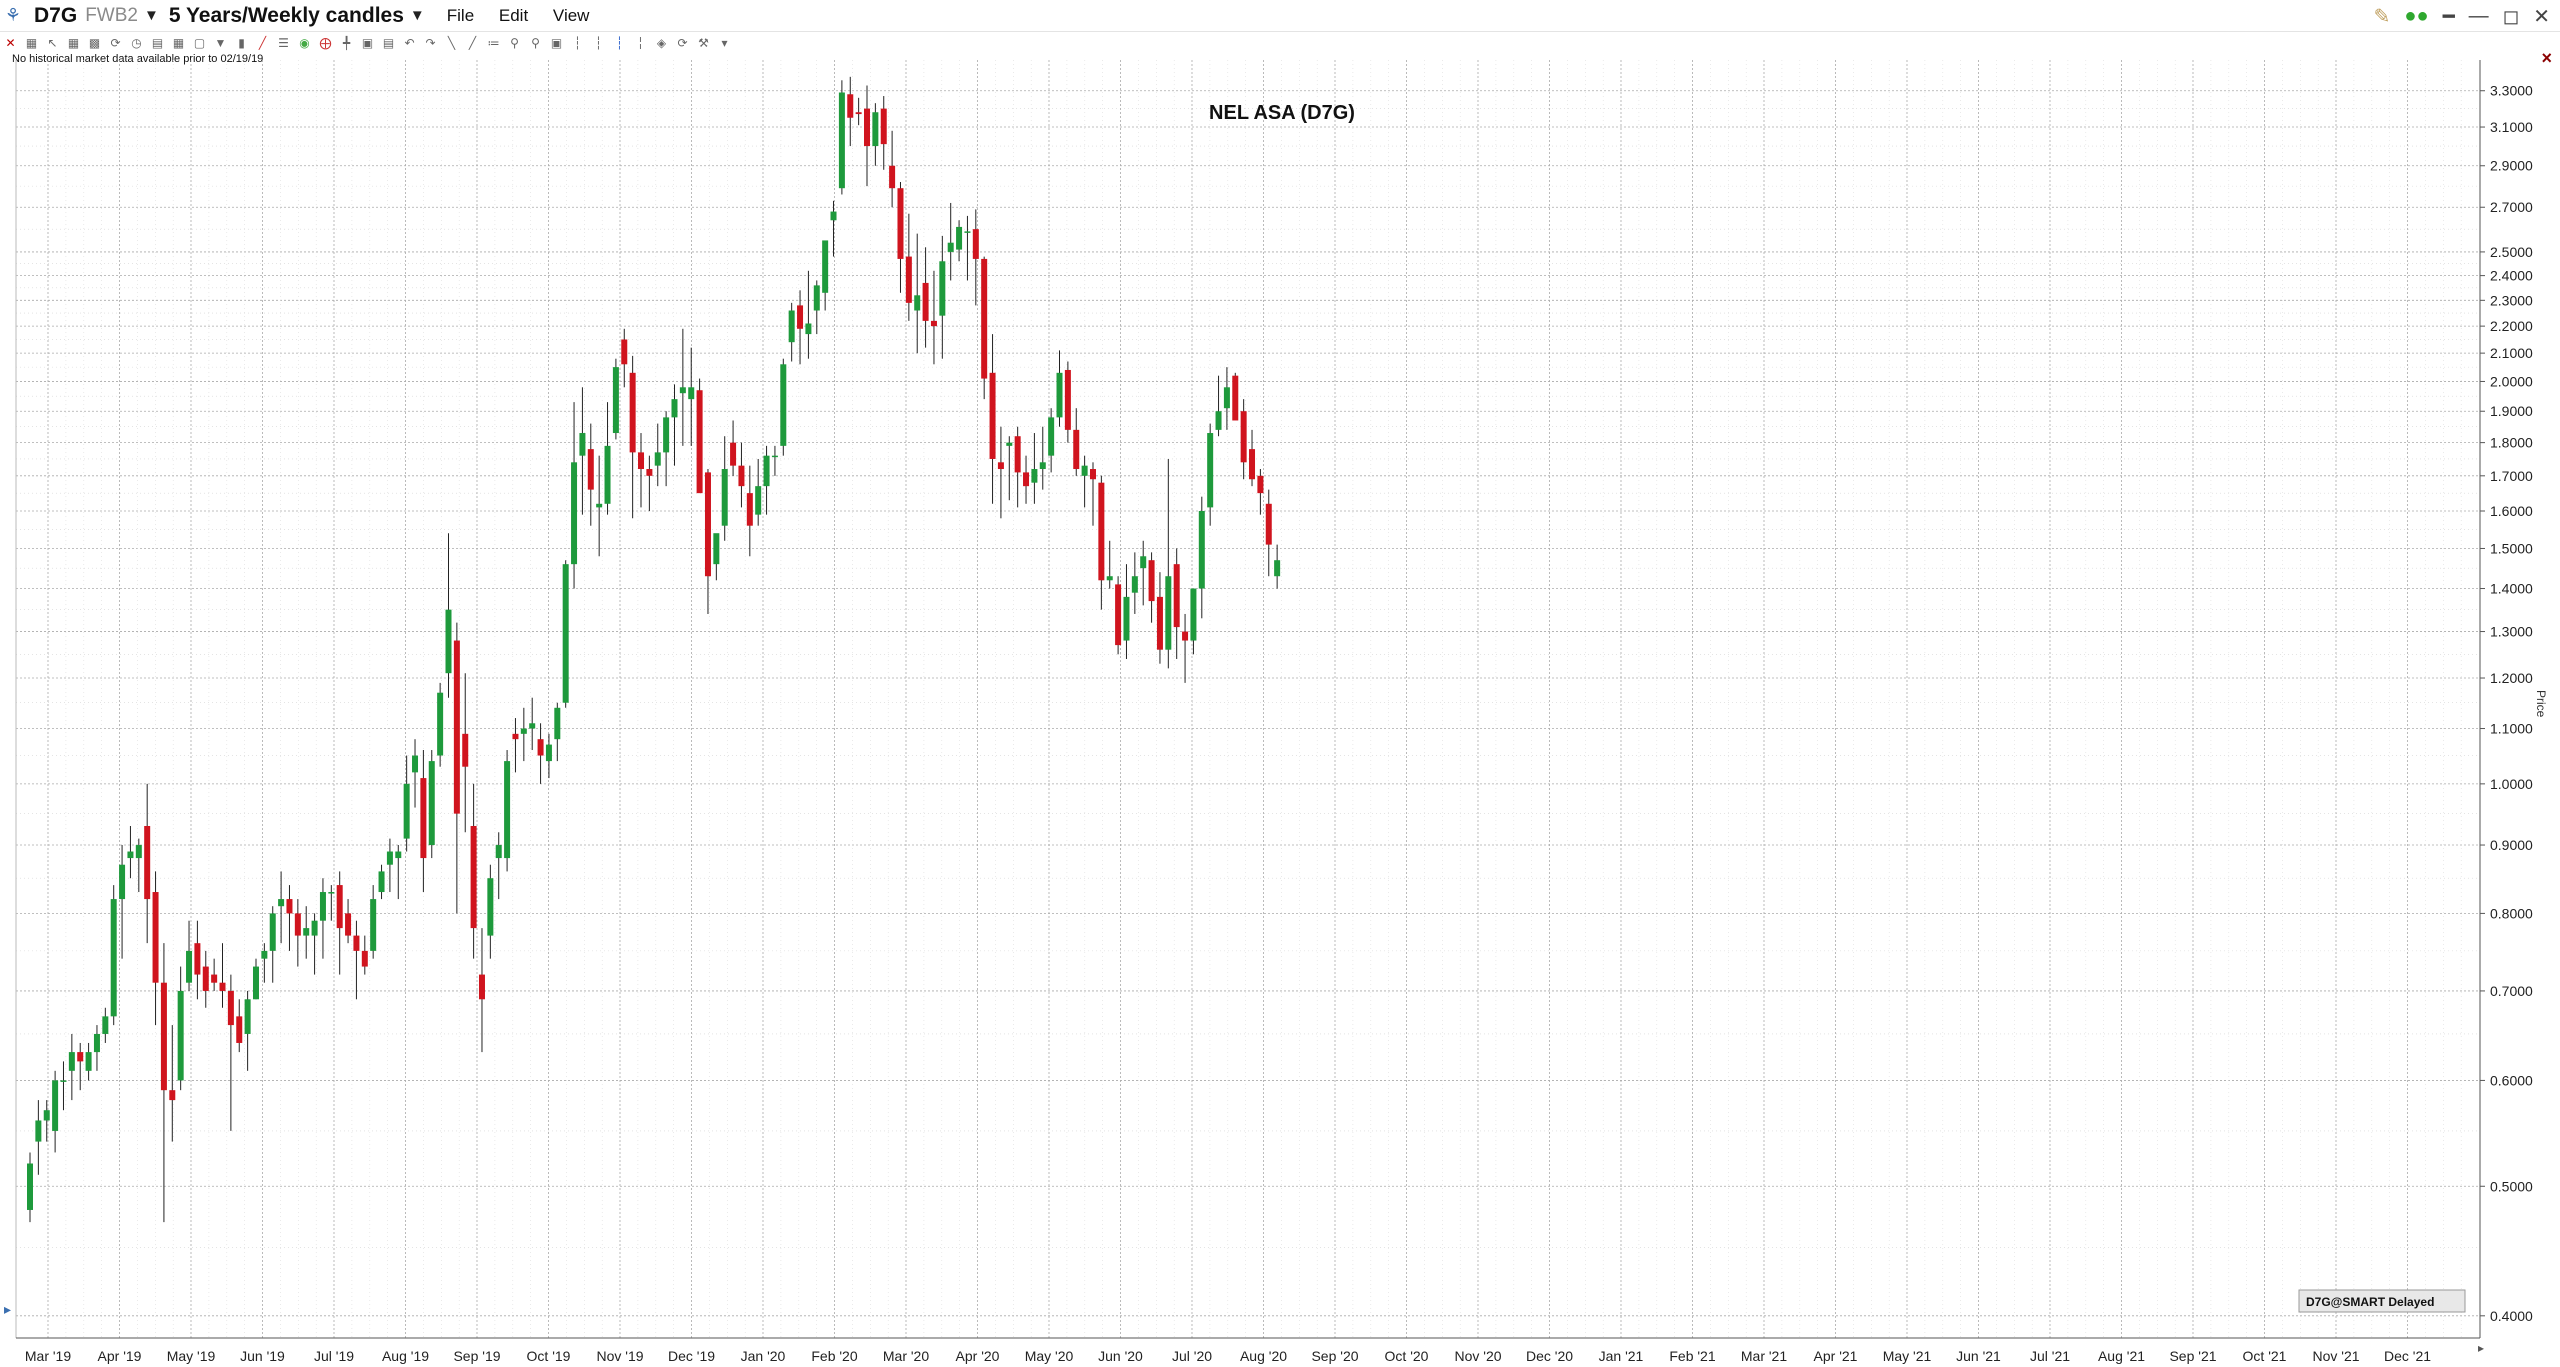  Describe the element at coordinates (763, 1356) in the screenshot. I see `x-tick-label: Jan '20` at that location.